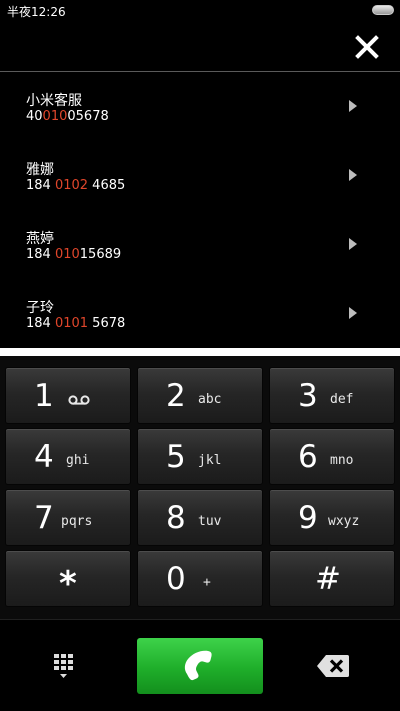 Image resolution: width=400 pixels, height=711 pixels. I want to click on contact-name: 小米客服, so click(54, 101).